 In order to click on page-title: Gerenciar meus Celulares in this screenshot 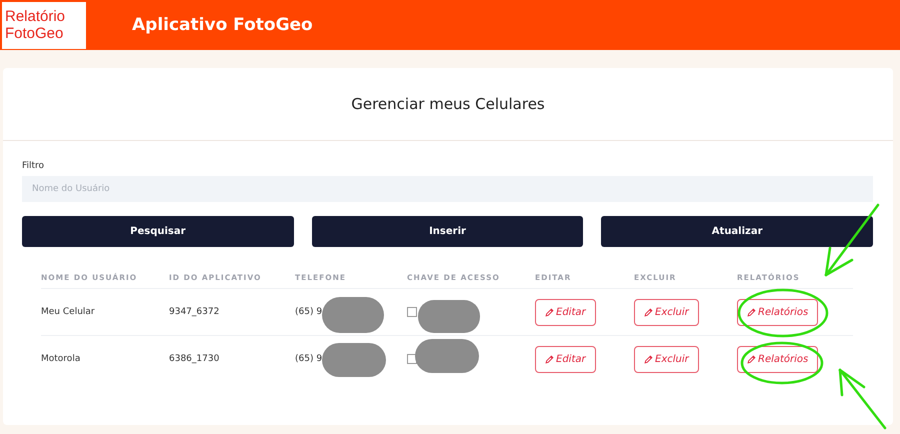, I will do `click(448, 104)`.